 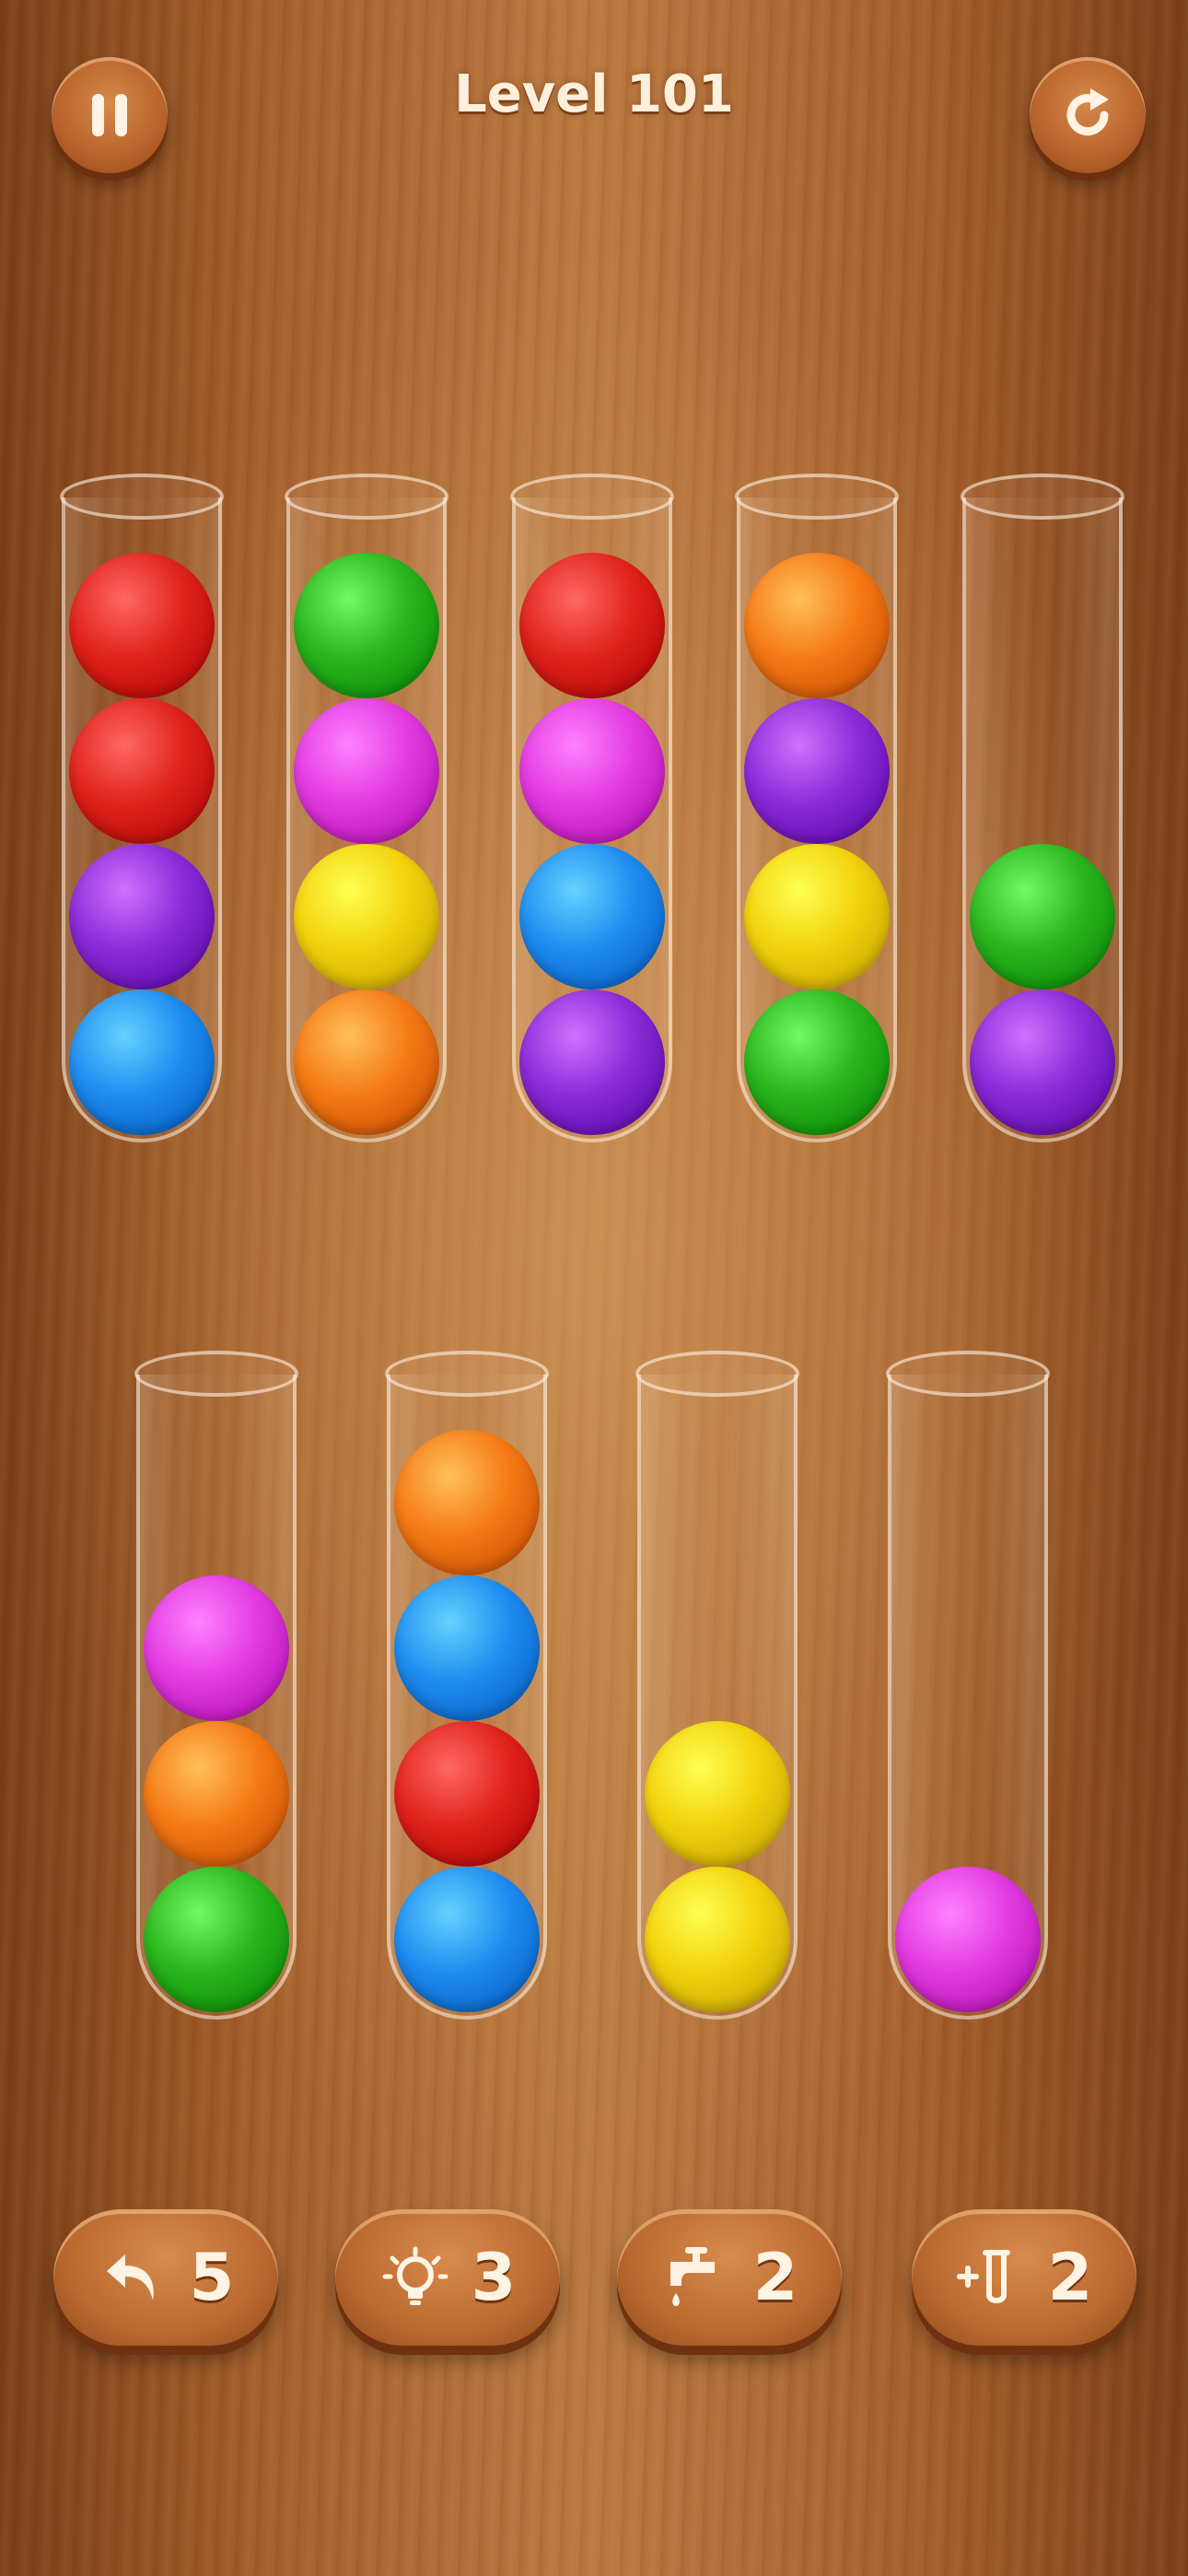 What do you see at coordinates (212, 2277) in the screenshot?
I see `undo-count: 5` at bounding box center [212, 2277].